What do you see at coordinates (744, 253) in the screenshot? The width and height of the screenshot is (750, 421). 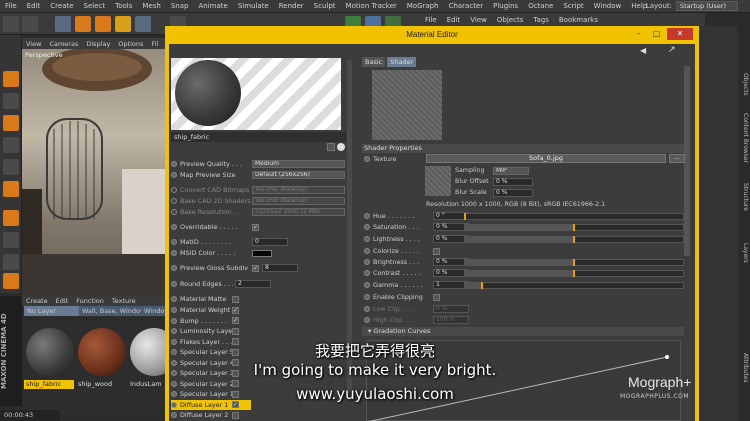 I see `dock-tab-layers: Layers` at bounding box center [744, 253].